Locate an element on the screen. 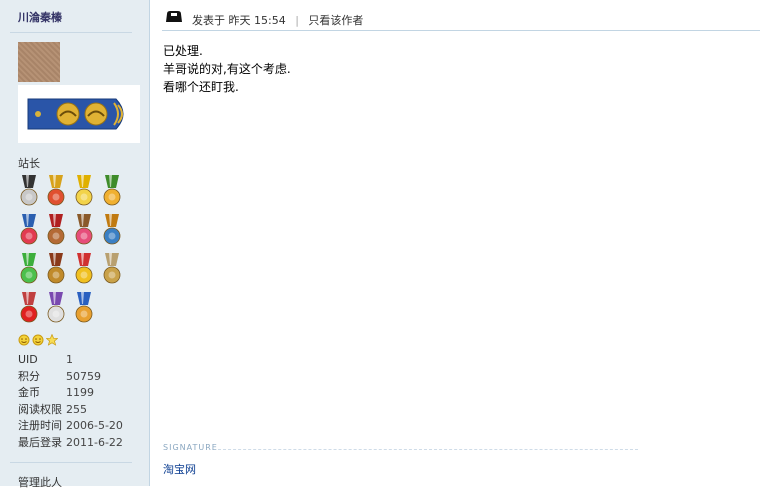 The image size is (760, 490). medal-4-icon is located at coordinates (112, 192).